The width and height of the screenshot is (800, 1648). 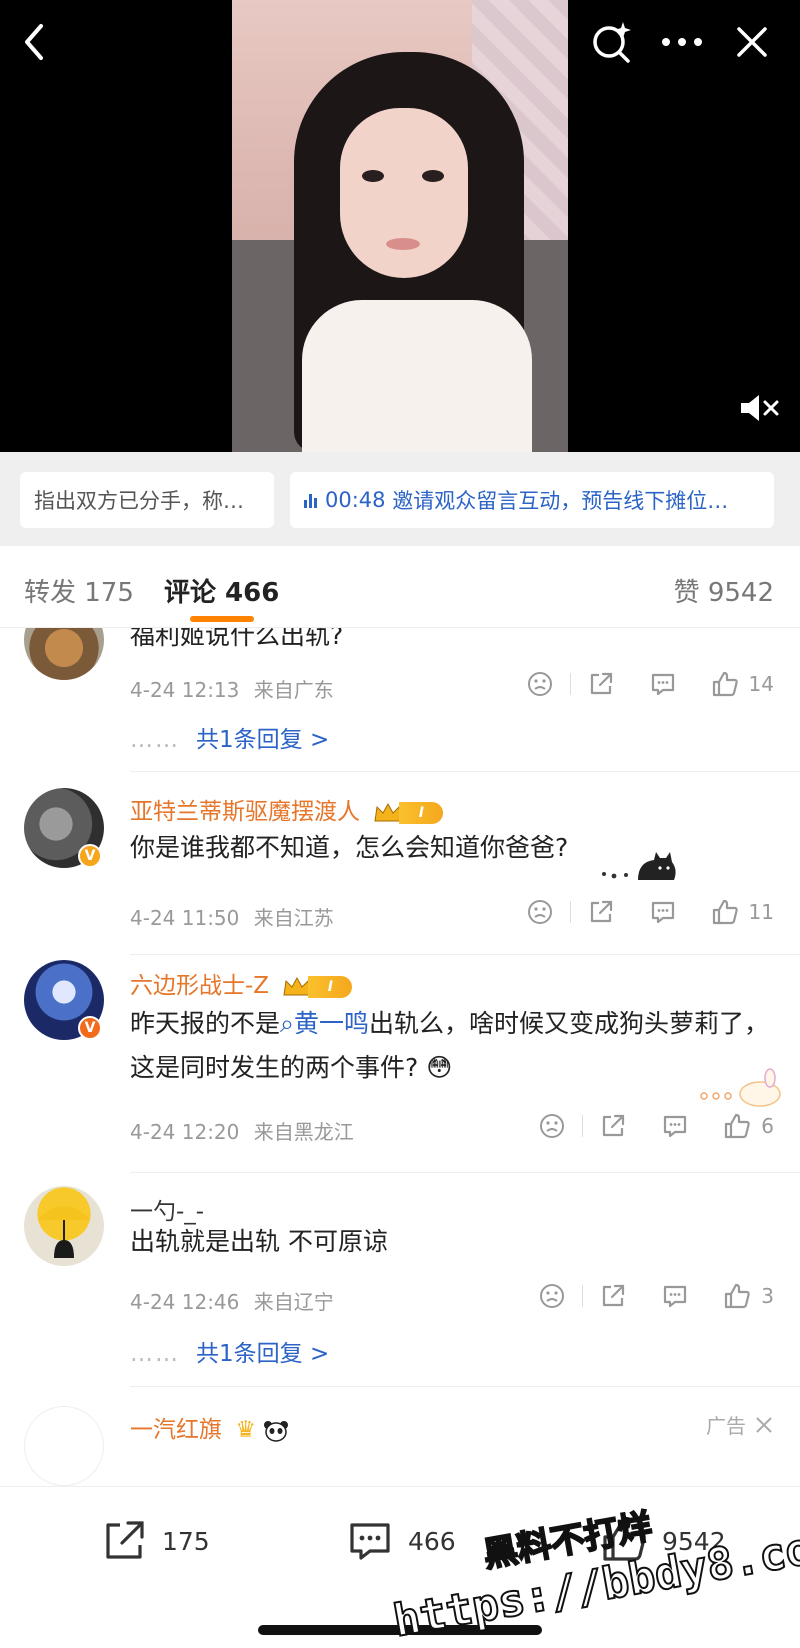 I want to click on comment-text-content: 你是谁我都不知道，怎么会知道你爸爸?, so click(x=349, y=847).